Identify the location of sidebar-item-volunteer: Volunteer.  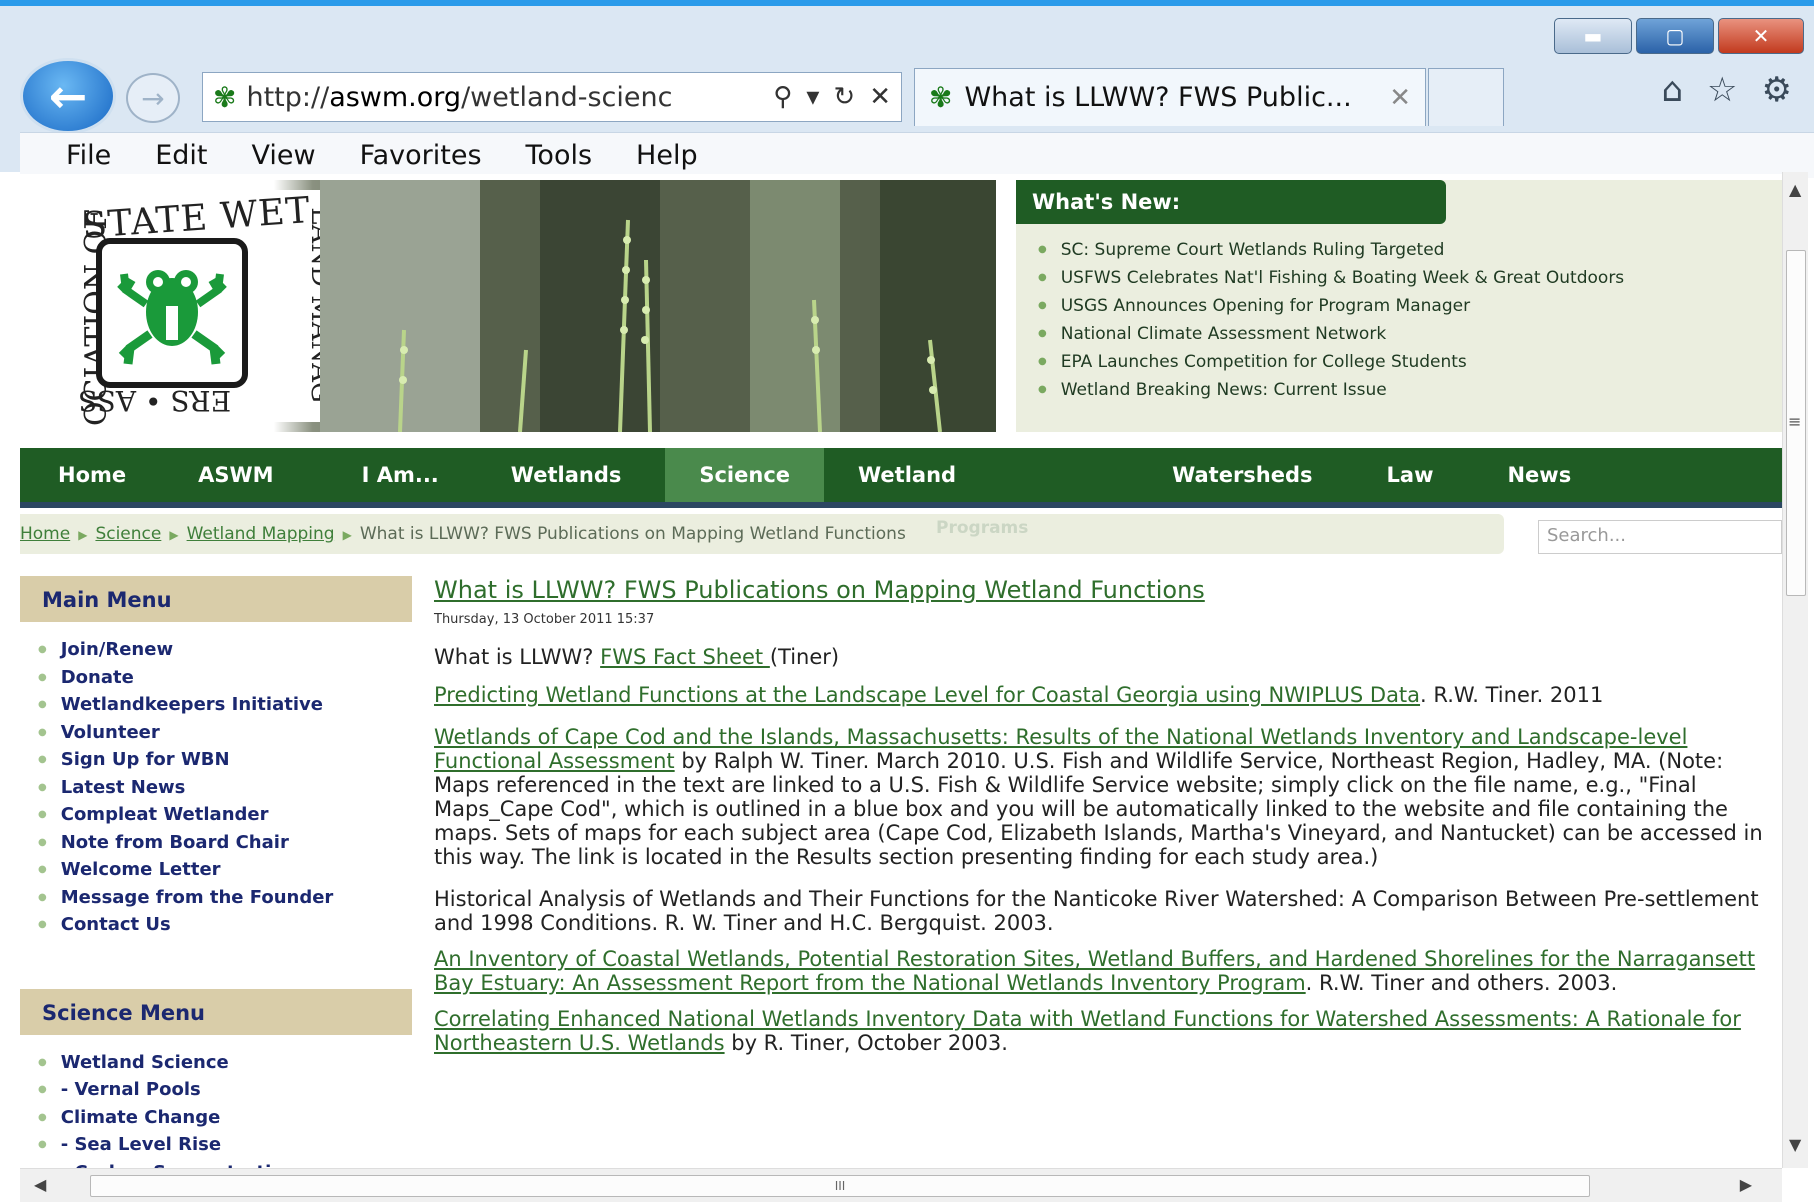
(225, 733).